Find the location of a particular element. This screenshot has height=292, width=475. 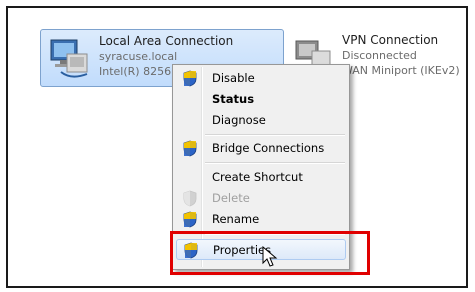

menu-item-label: Delete is located at coordinates (231, 198).